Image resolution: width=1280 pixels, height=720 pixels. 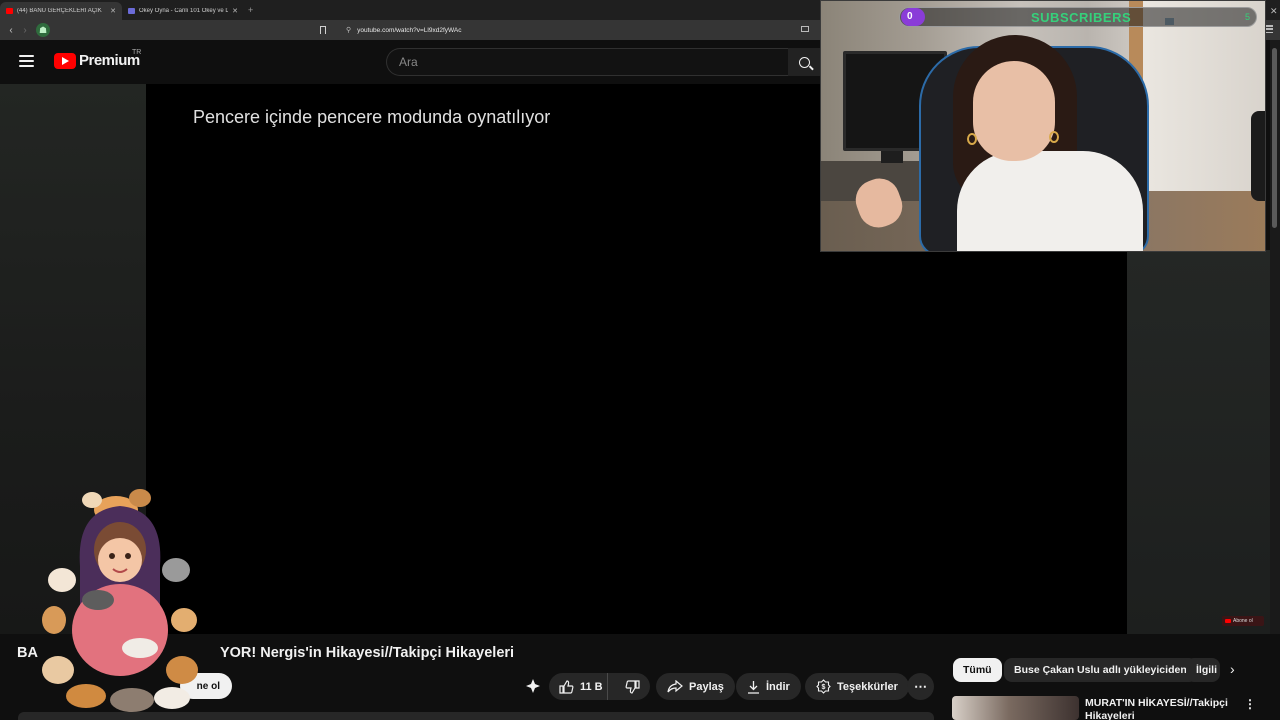 I want to click on recommendation-title: MURAT'IN HİKAYESİ//Takipçi Hikayeleri, so click(x=1160, y=708).